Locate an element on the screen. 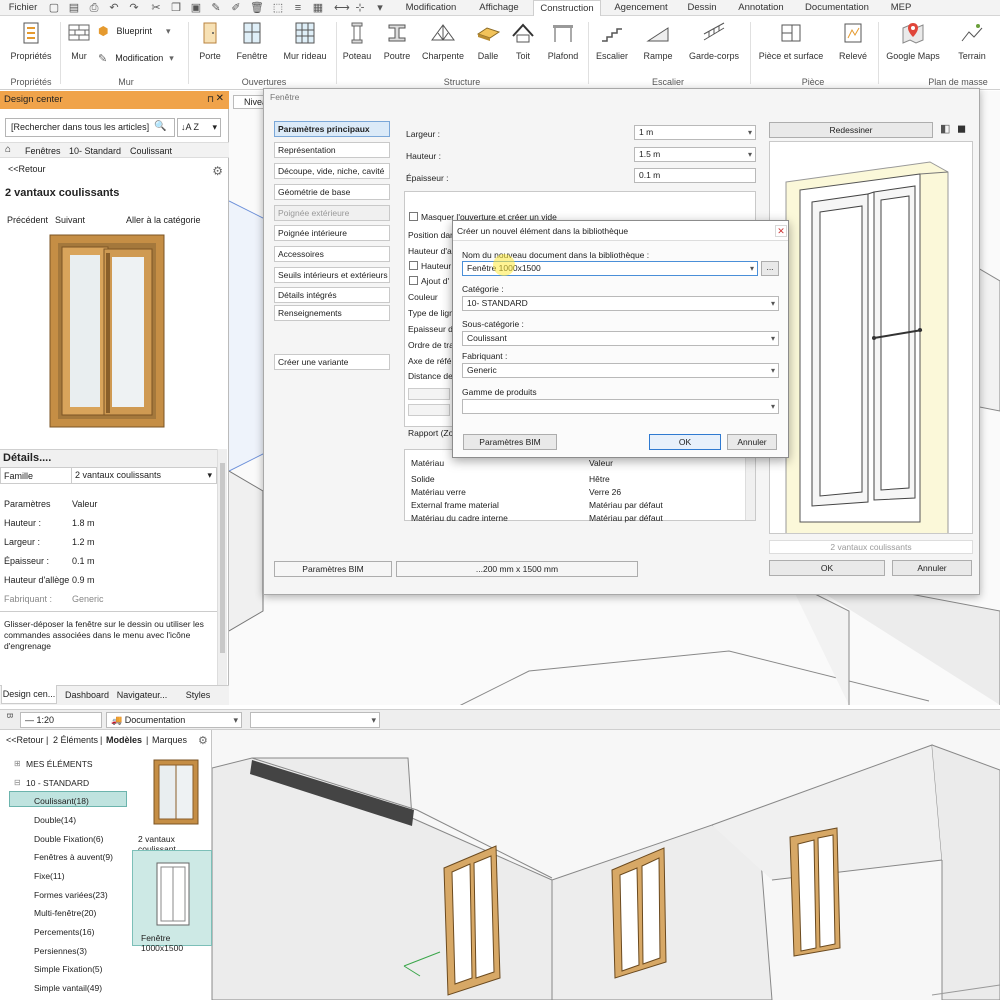  window-preview-image is located at coordinates (107, 332).